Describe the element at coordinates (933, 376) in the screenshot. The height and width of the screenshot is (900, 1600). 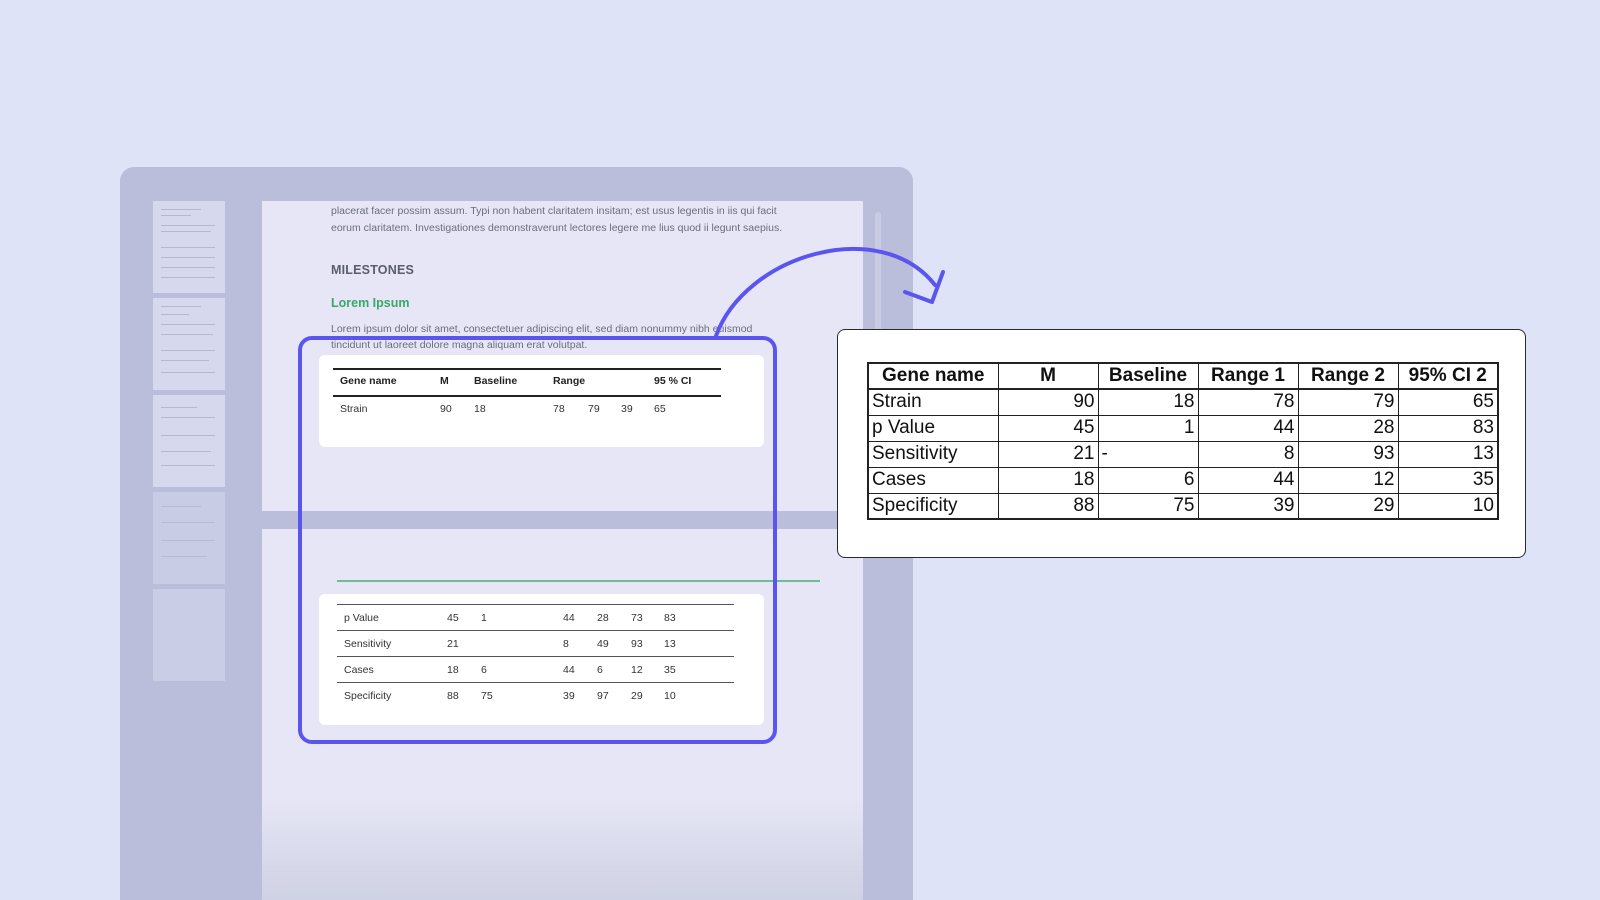
I see `column-header: Gene name` at that location.